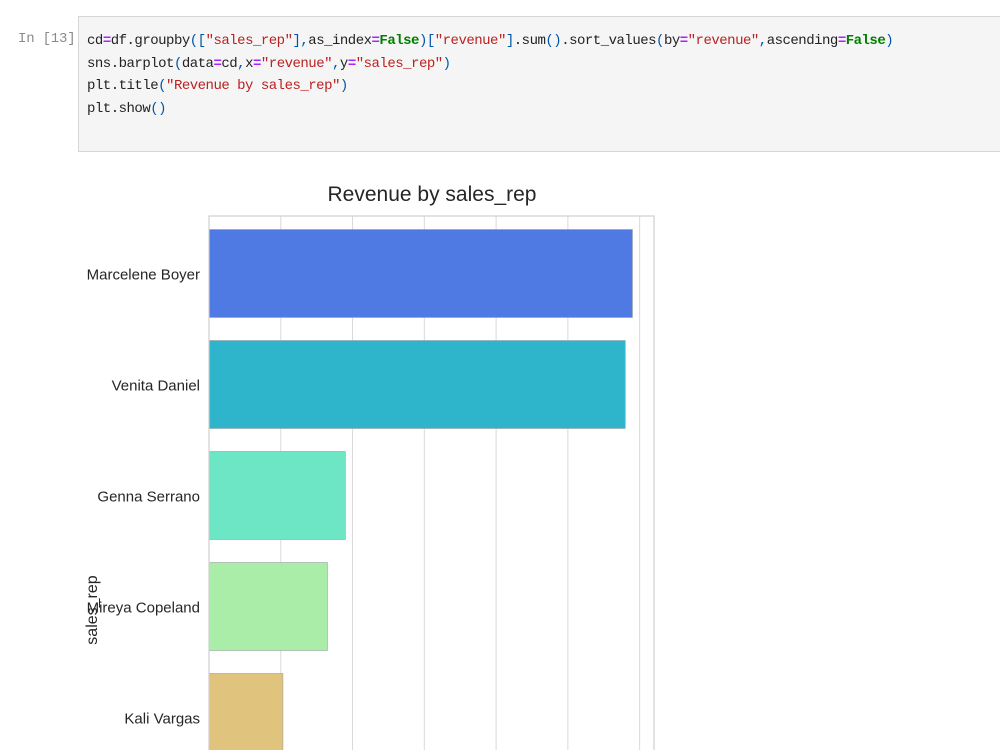 The width and height of the screenshot is (1000, 750). I want to click on code-token: ],, so click(300, 41).